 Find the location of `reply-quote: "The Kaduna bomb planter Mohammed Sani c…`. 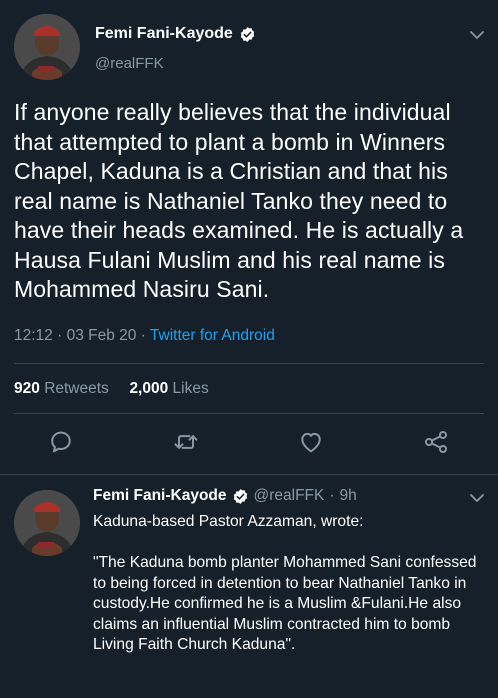

reply-quote: "The Kaduna bomb planter Mohammed Sani c… is located at coordinates (285, 603).